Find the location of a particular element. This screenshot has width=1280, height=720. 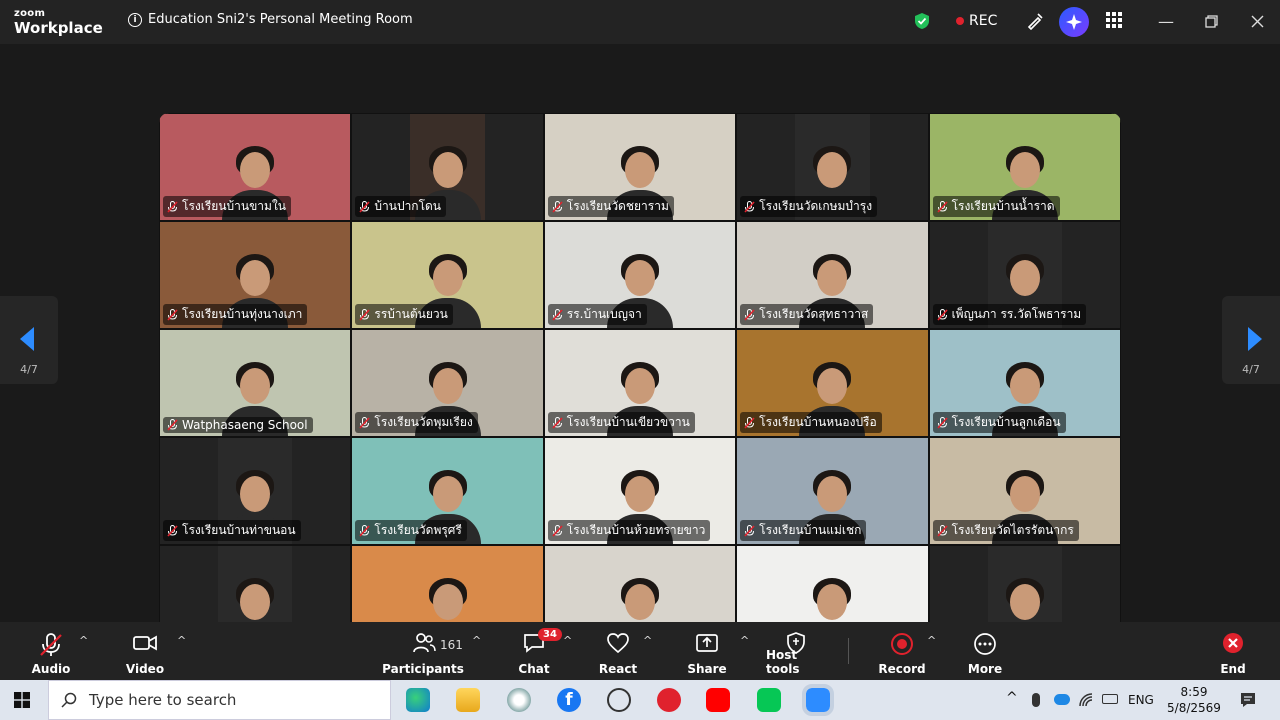

participant-tile: บ้านปากโดน is located at coordinates (447, 167).